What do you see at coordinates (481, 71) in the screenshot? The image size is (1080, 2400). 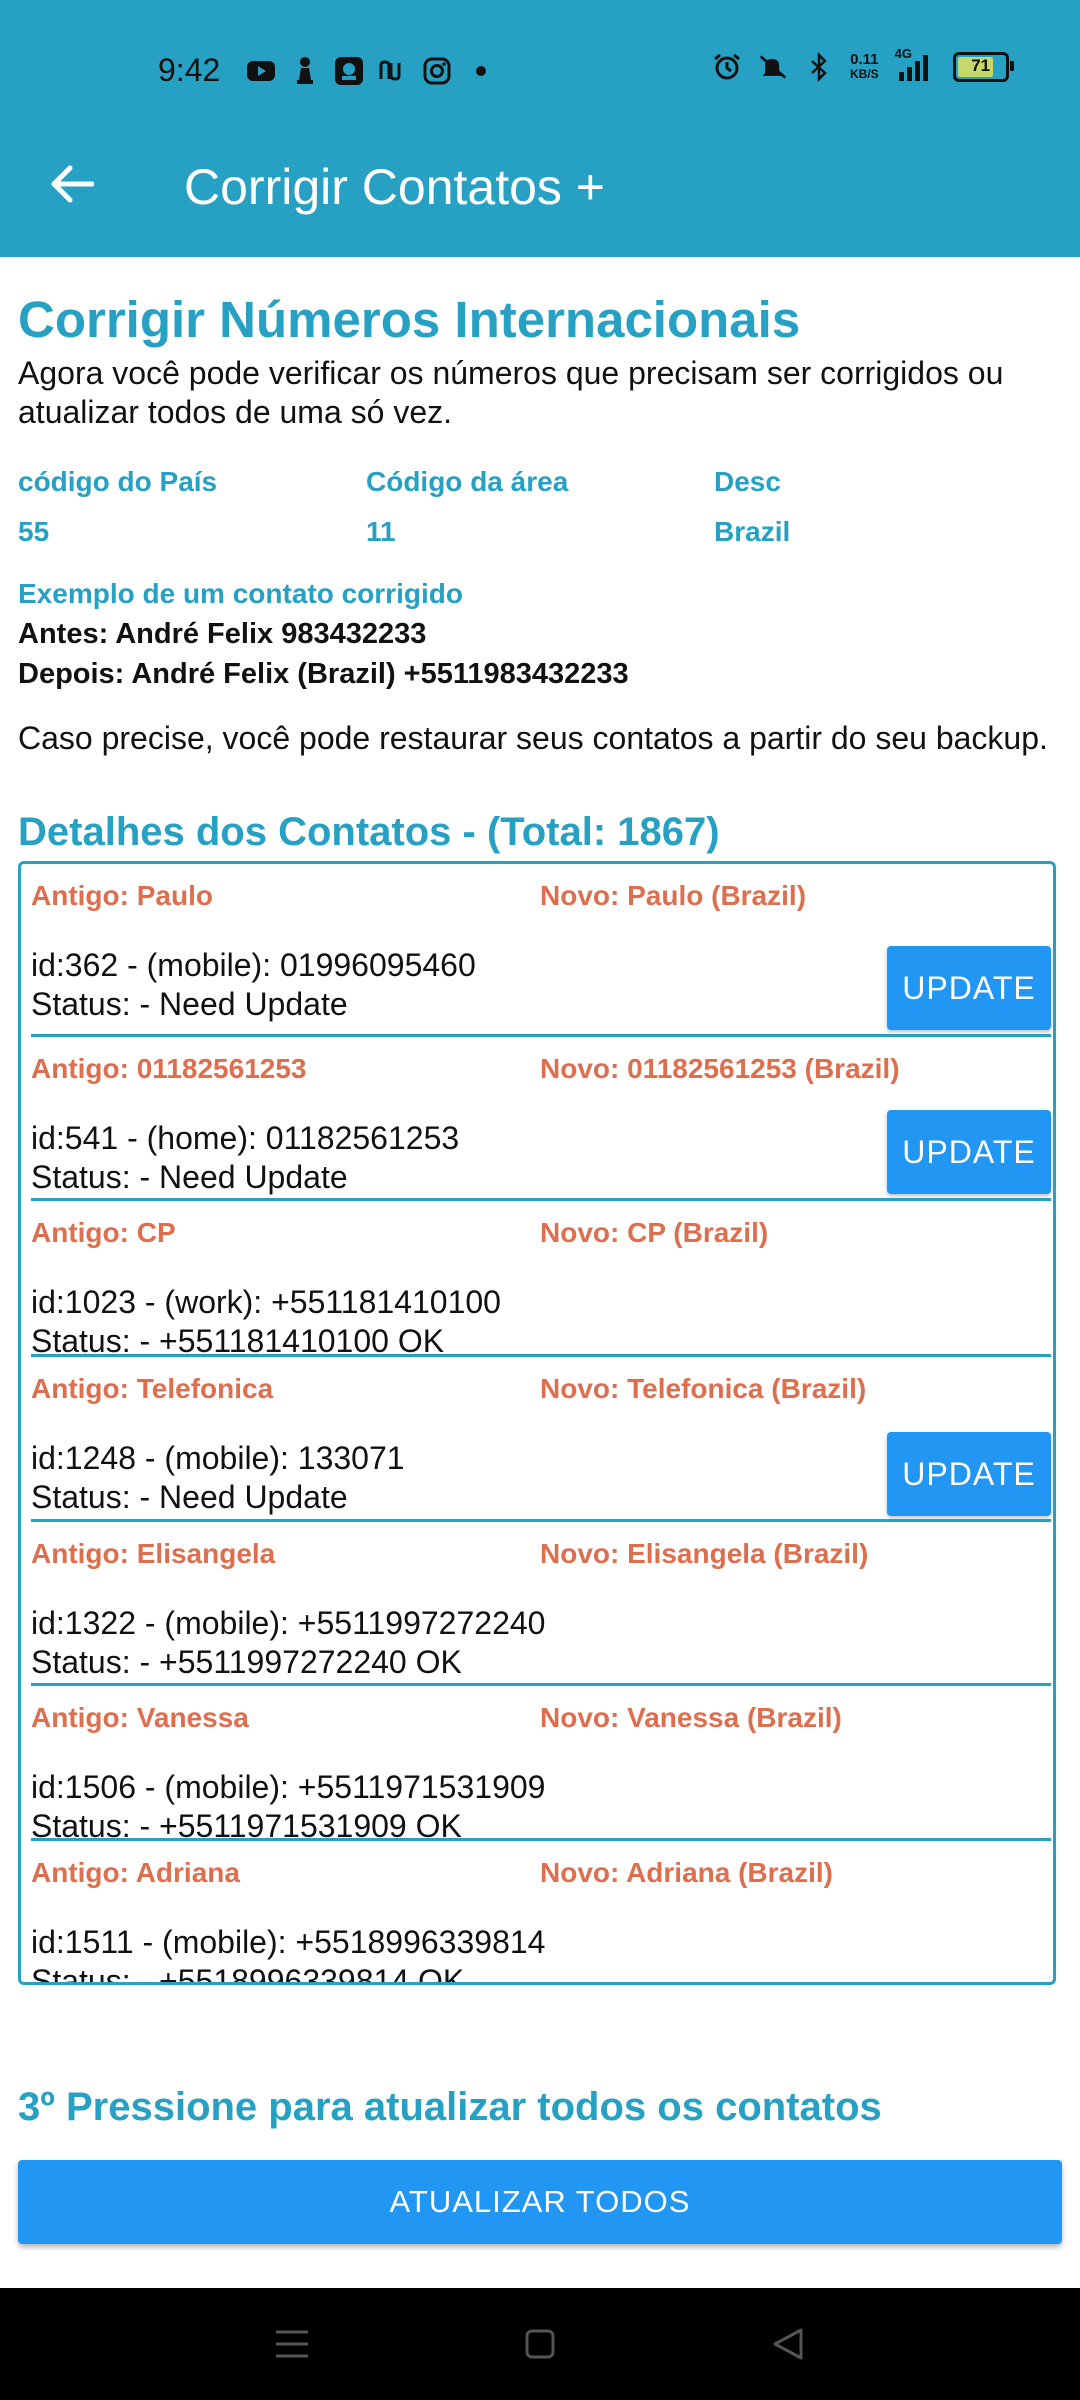 I see `dot-icon` at bounding box center [481, 71].